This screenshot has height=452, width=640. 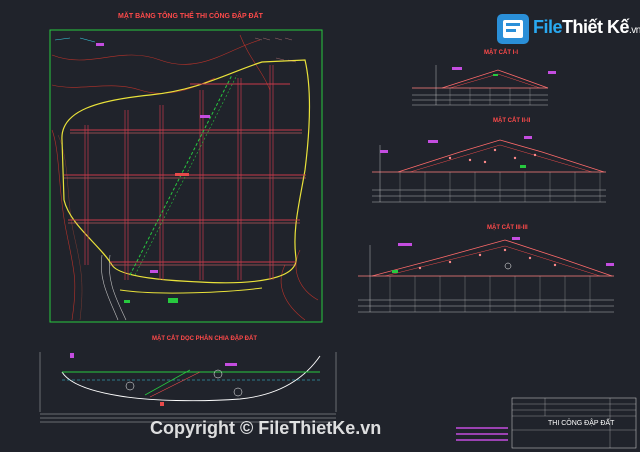 I want to click on section-1-drawing, so click(x=484, y=85).